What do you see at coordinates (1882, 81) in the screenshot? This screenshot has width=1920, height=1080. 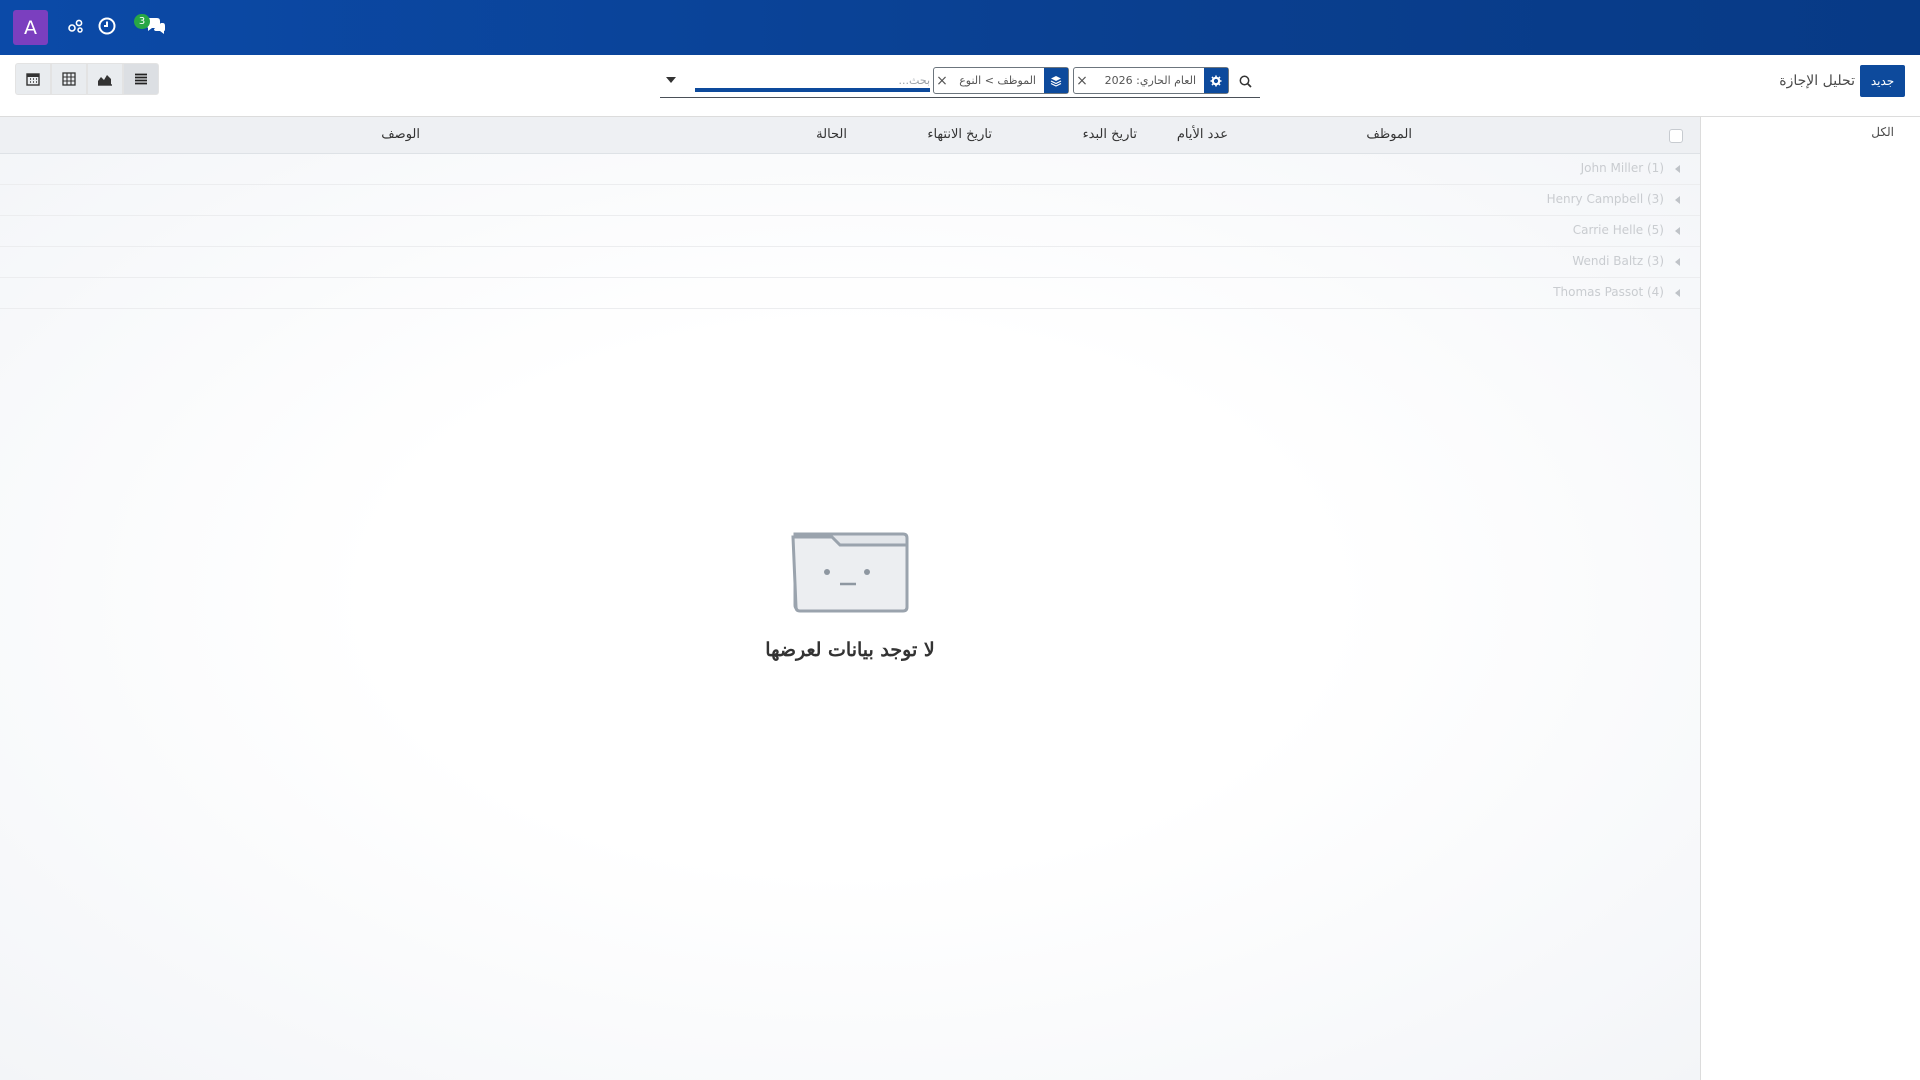 I see `new-button: جديد` at bounding box center [1882, 81].